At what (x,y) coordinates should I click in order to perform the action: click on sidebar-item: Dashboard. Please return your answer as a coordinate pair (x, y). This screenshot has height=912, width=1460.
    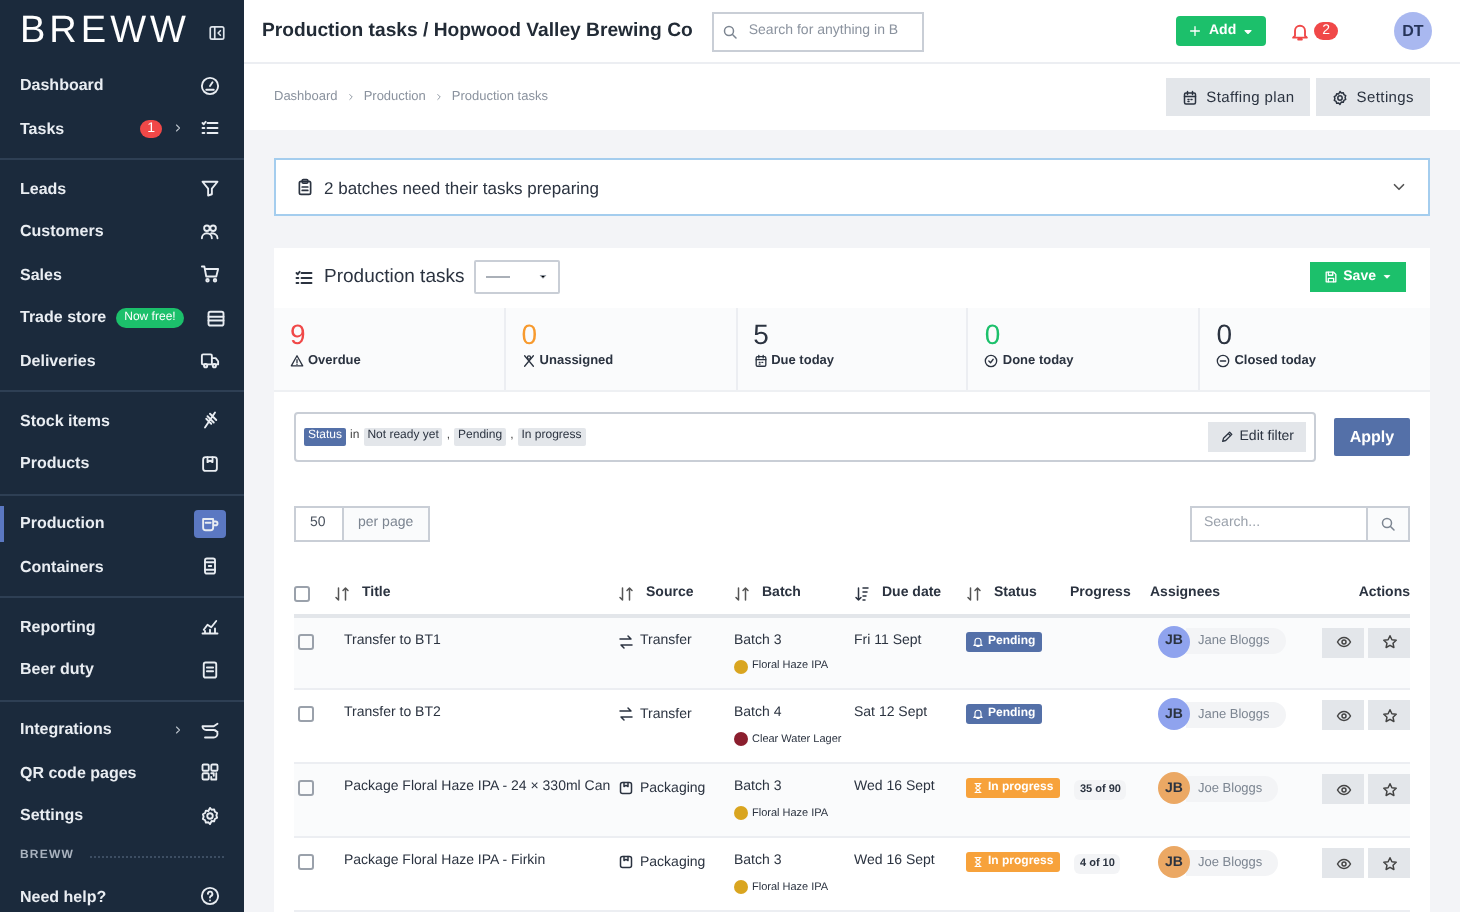
    Looking at the image, I should click on (122, 85).